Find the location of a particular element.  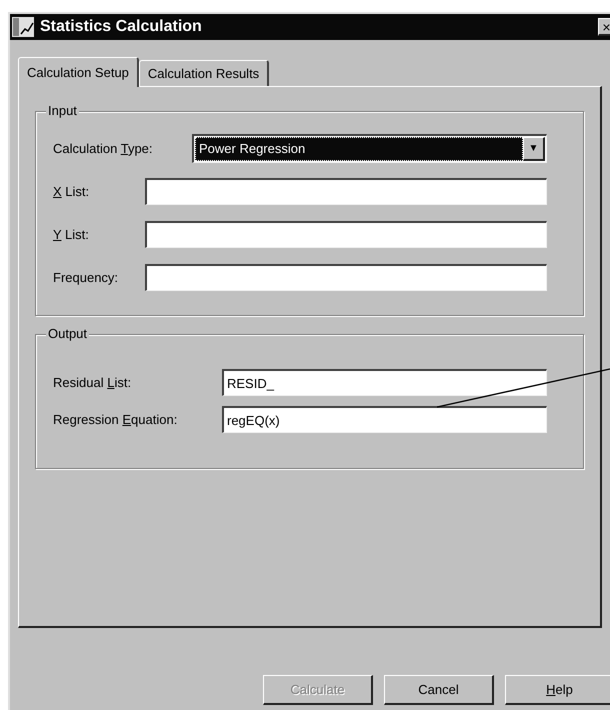

field-label: Regression Equation: is located at coordinates (115, 419).